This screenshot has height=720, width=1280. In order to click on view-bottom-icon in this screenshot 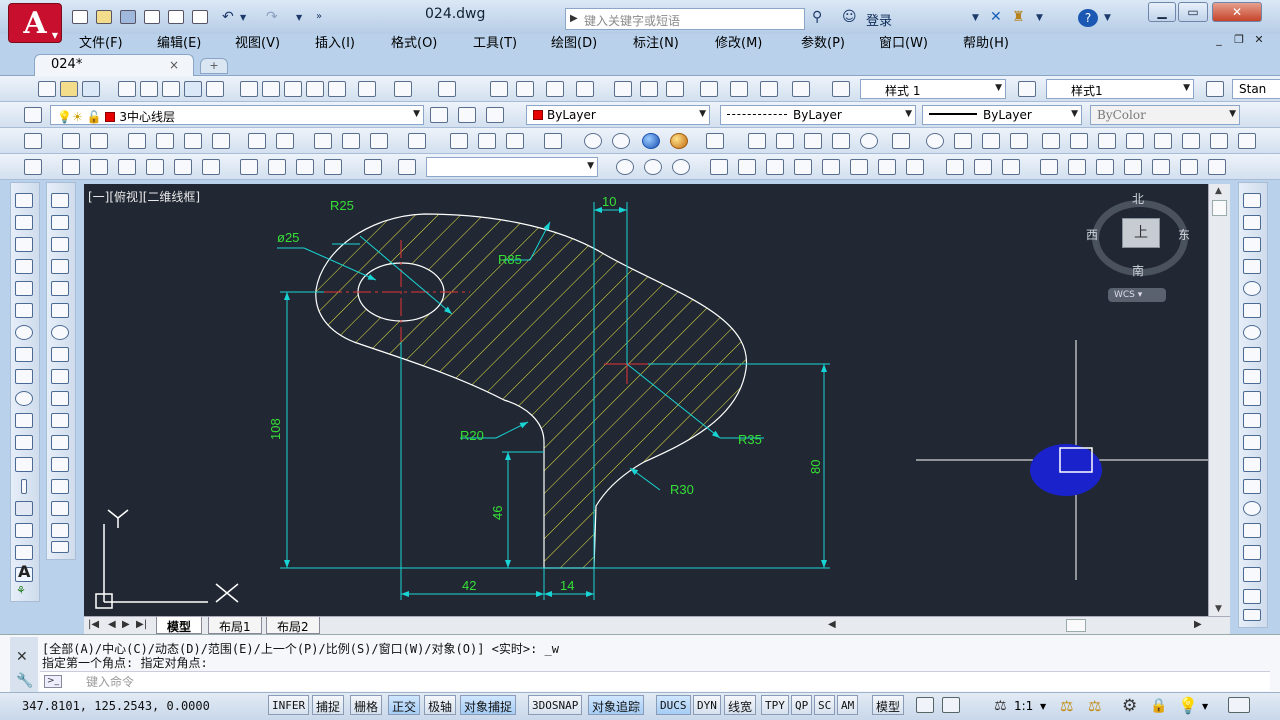, I will do `click(99, 167)`.